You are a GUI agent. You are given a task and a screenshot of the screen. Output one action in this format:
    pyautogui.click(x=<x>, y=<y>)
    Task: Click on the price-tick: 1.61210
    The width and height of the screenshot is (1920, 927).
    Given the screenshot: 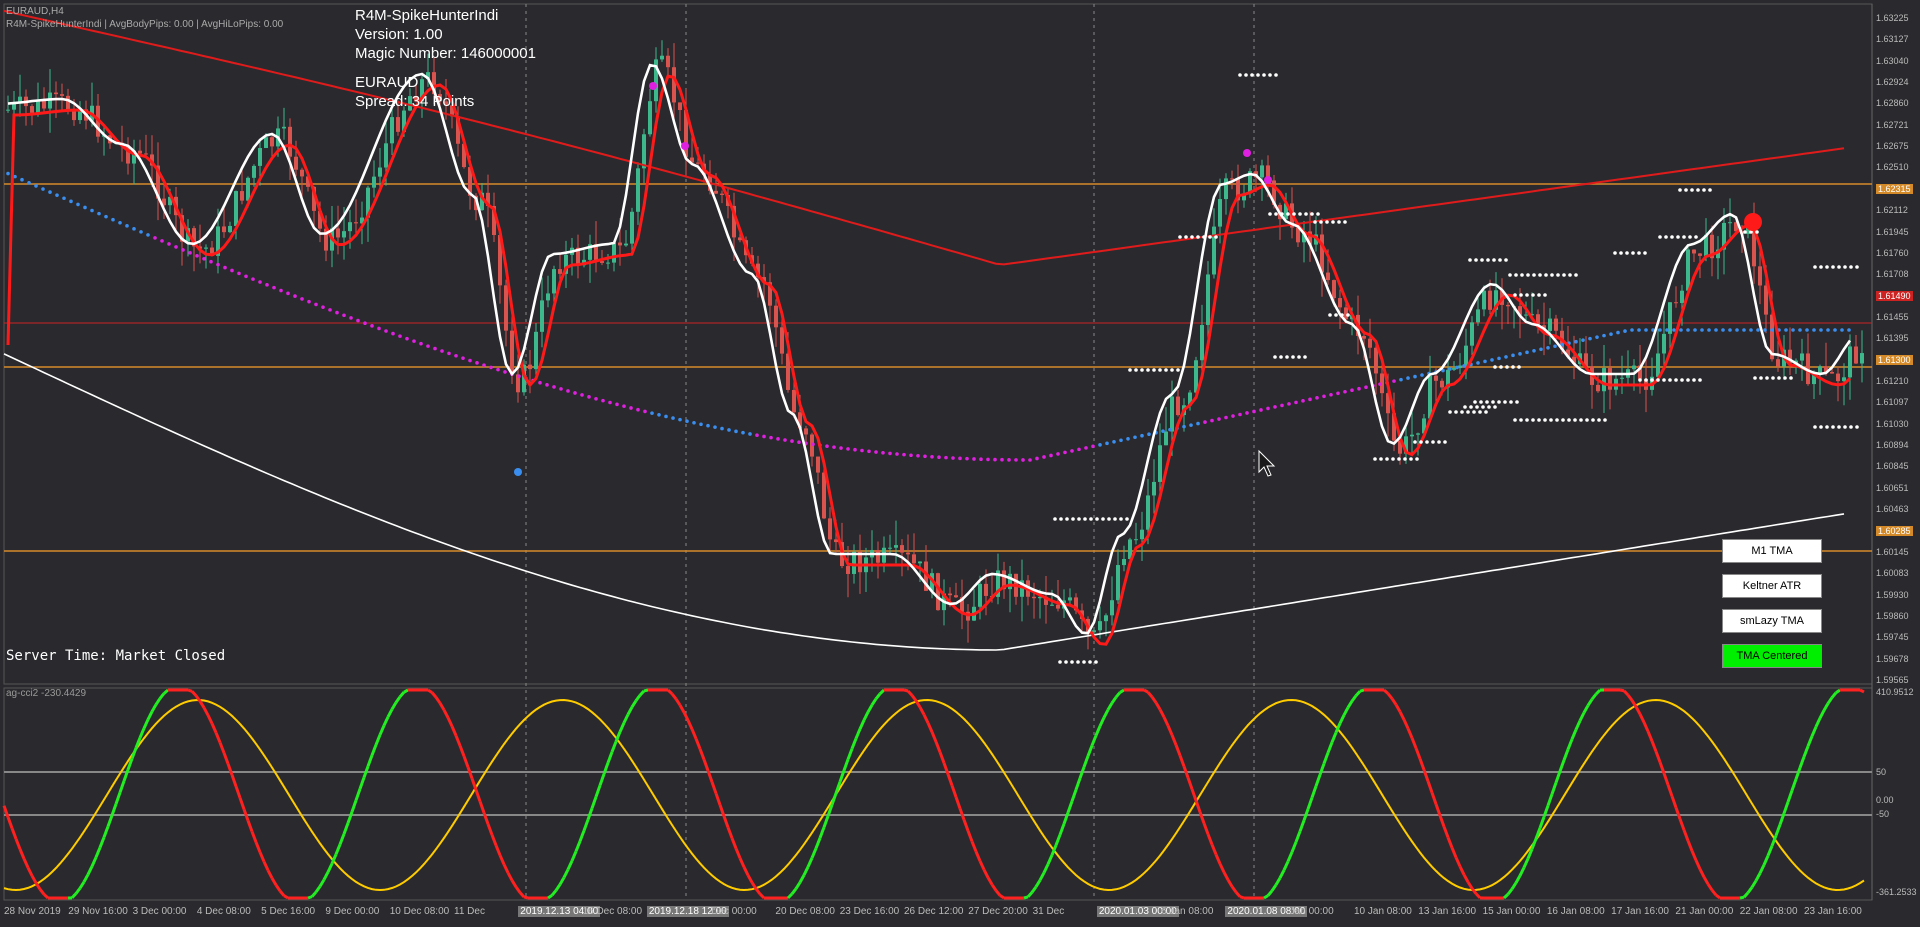 What is the action you would take?
    pyautogui.click(x=1892, y=381)
    